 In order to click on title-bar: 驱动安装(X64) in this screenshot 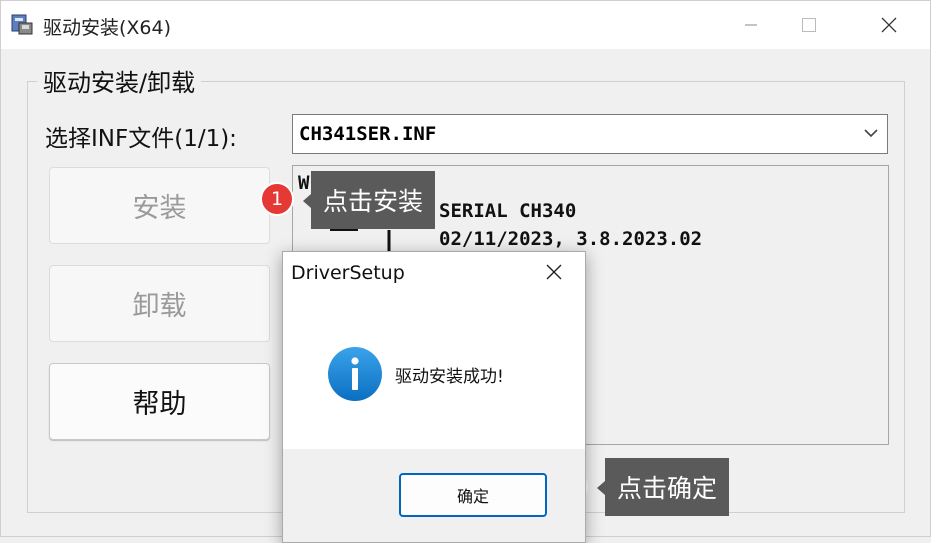, I will do `click(465, 25)`.